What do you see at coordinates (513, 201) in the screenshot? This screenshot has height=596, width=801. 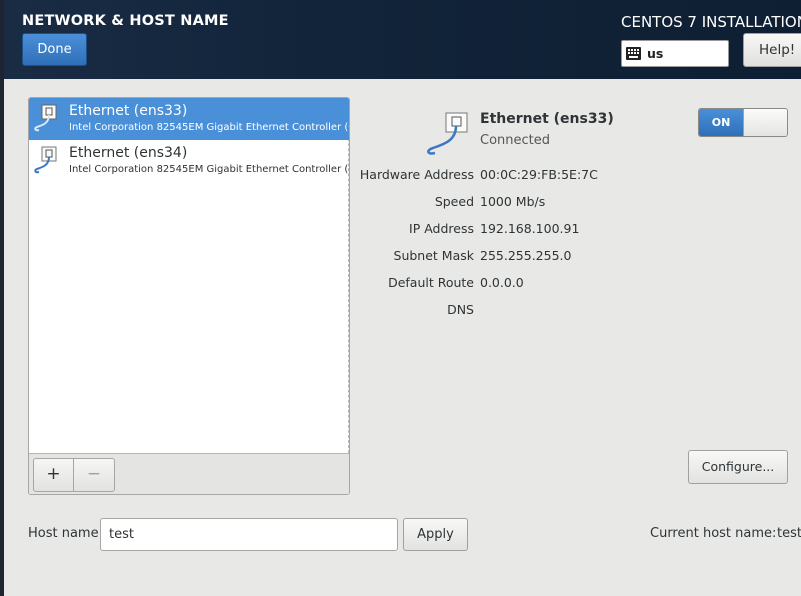 I see `speed-value: 1000 Mb/s` at bounding box center [513, 201].